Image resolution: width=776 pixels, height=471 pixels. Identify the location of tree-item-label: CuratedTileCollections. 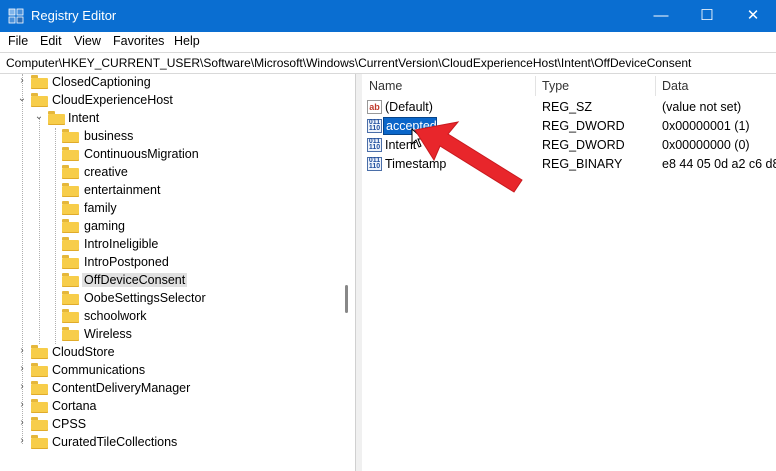
(115, 442).